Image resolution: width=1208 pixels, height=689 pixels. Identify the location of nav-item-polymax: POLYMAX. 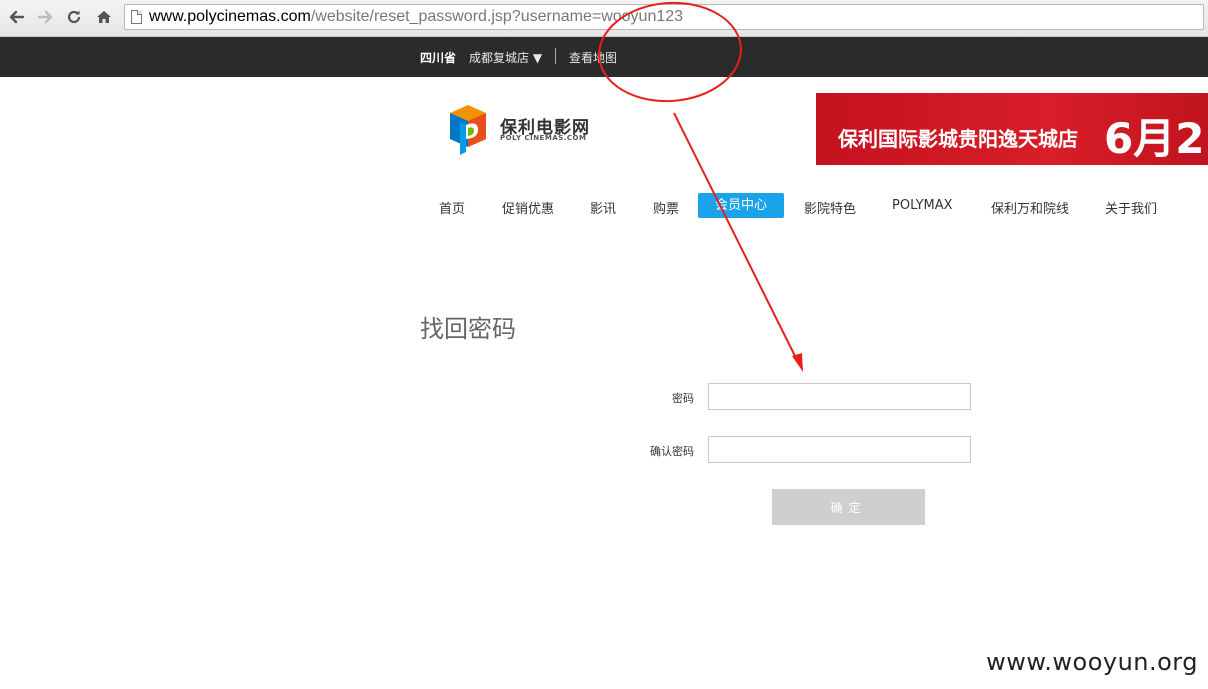
(922, 205).